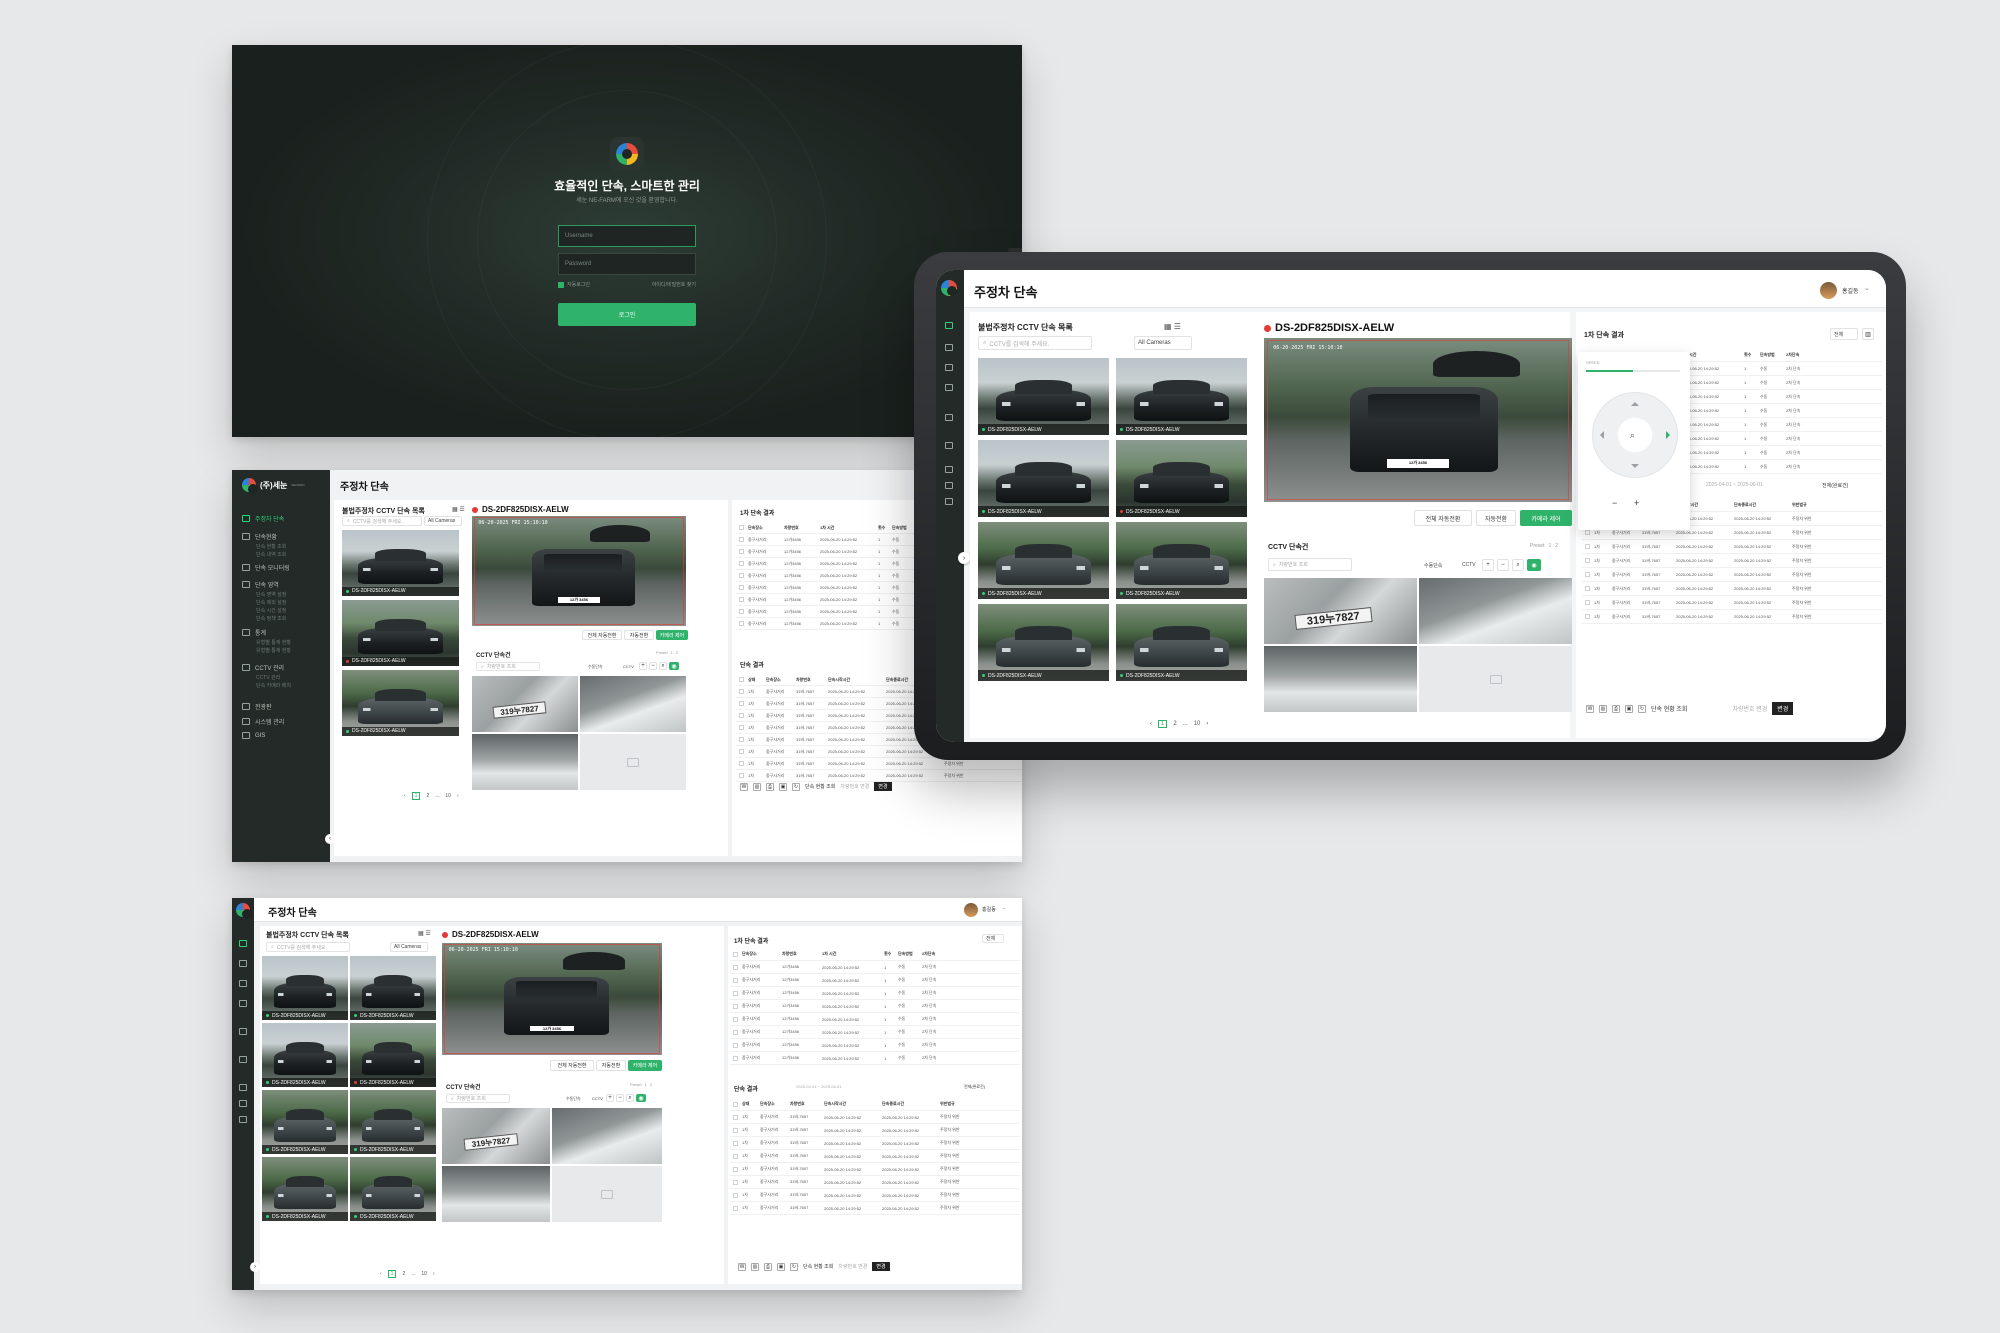  I want to click on speed-slider, so click(1633, 371).